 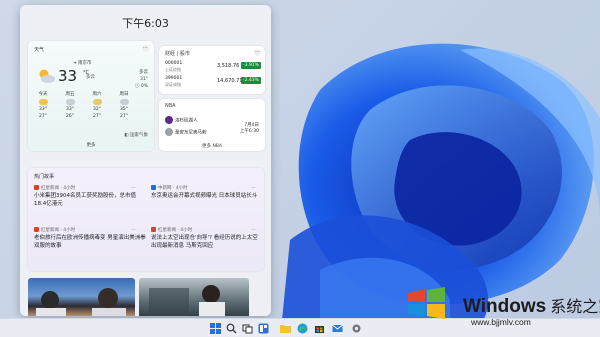 I want to click on stock-name: 上证综指, so click(x=173, y=69).